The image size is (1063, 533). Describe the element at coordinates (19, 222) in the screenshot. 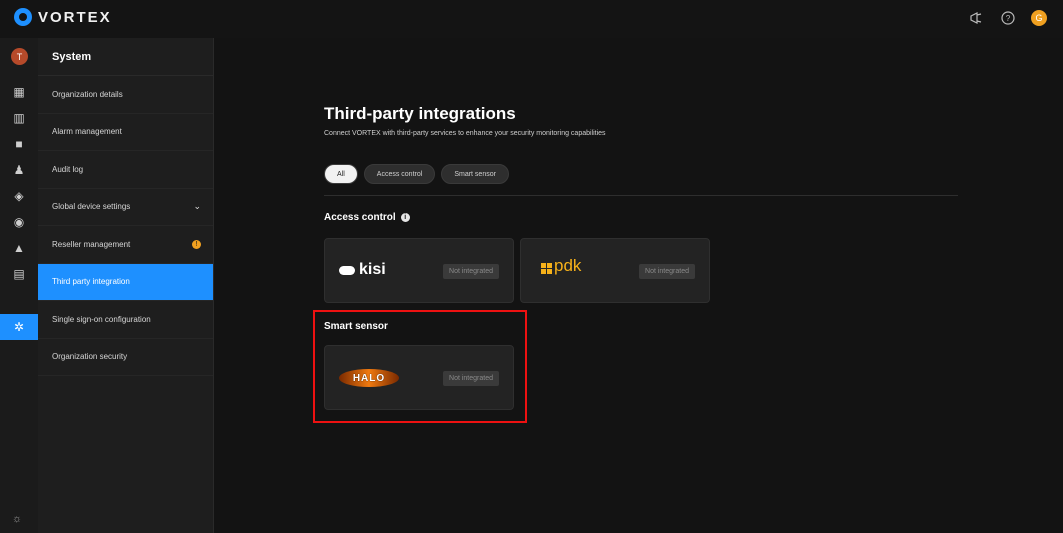

I see `location-icon: ◉` at that location.